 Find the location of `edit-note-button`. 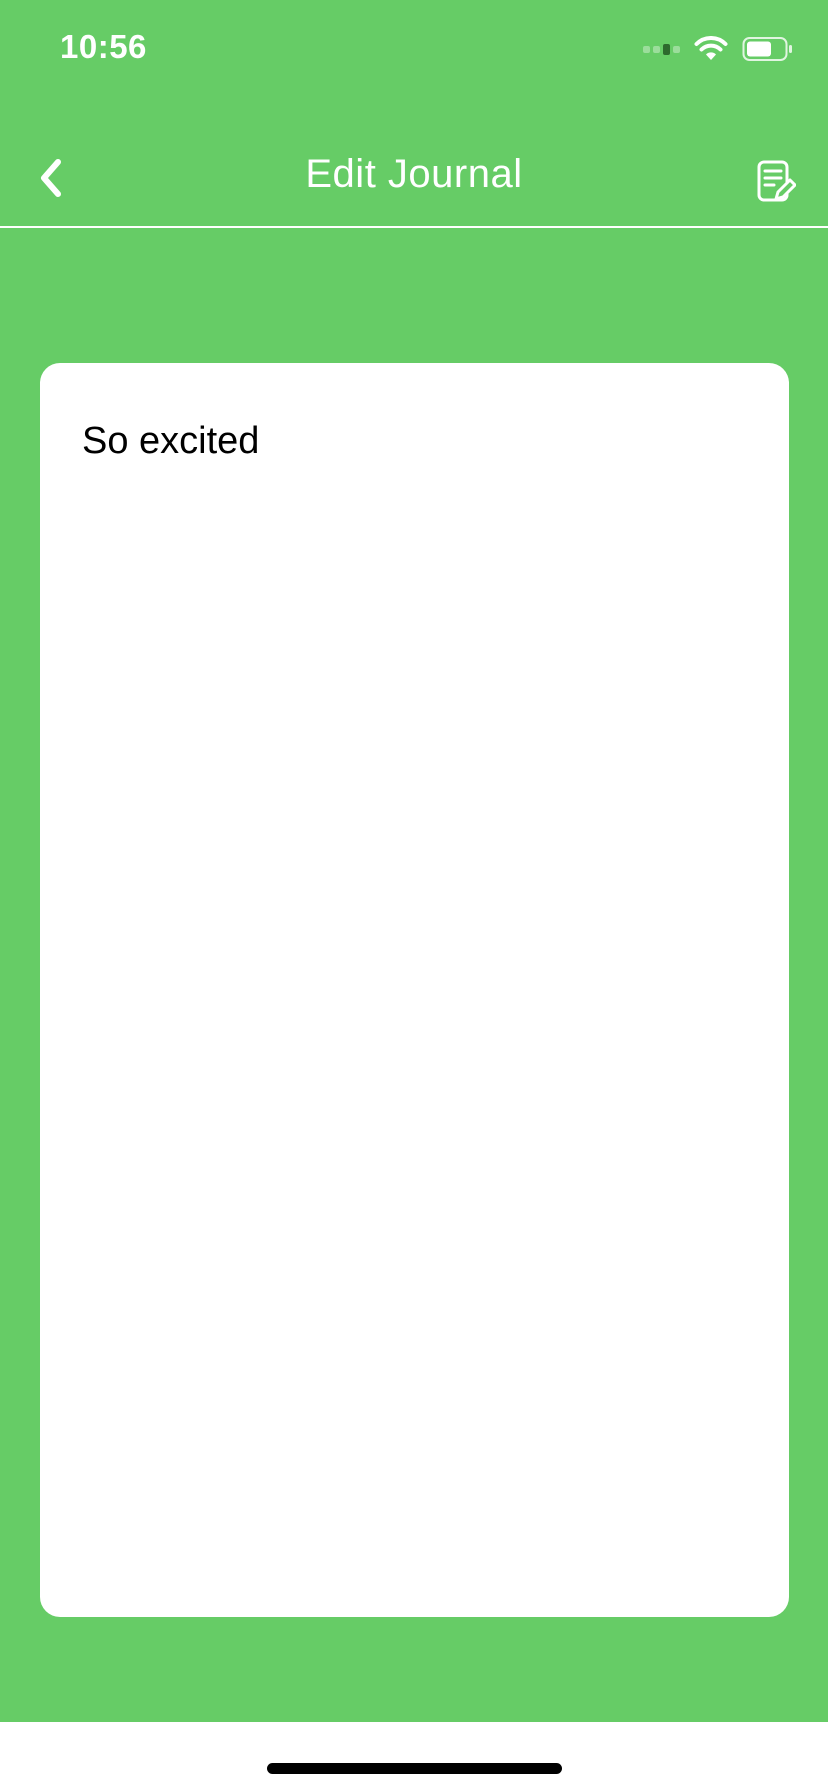

edit-note-button is located at coordinates (776, 182).